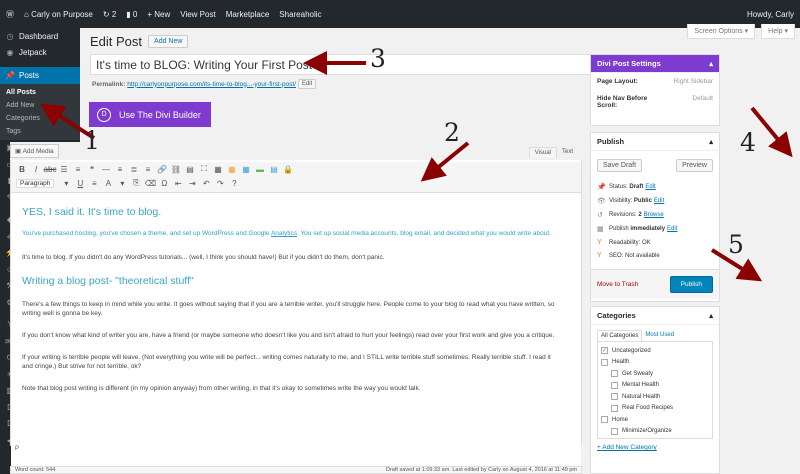  Describe the element at coordinates (78, 169) in the screenshot. I see `numbered-list-icon: ≡` at that location.